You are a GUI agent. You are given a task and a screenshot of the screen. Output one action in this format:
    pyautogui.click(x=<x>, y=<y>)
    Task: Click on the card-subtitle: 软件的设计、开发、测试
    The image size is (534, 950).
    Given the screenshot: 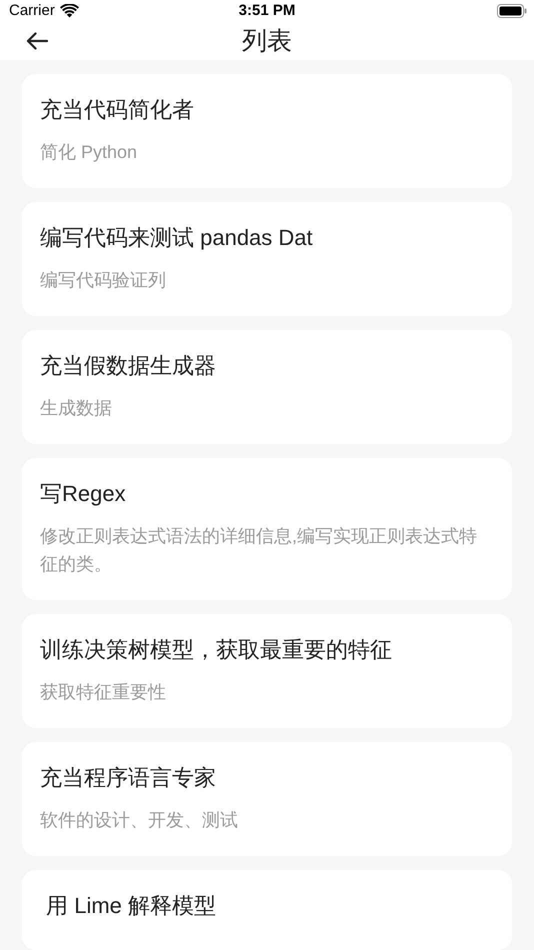 What is the action you would take?
    pyautogui.click(x=139, y=820)
    